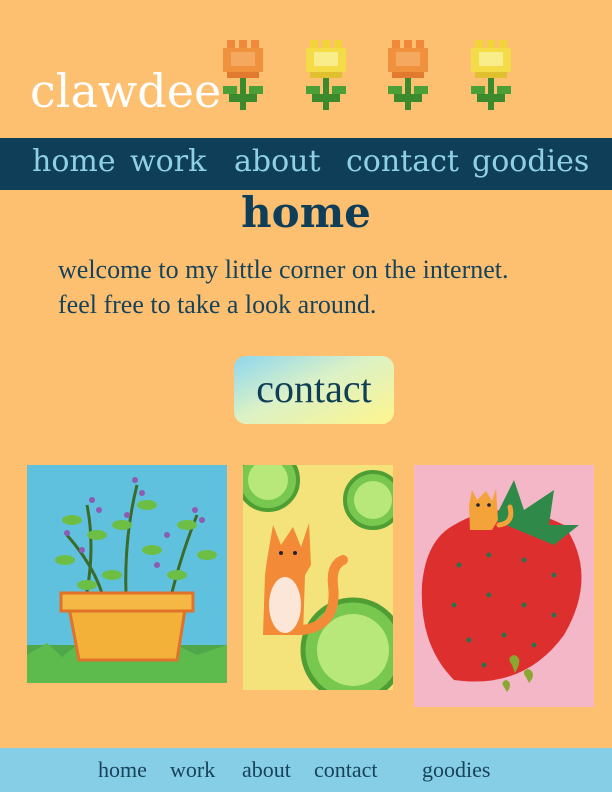 The image size is (612, 792). Describe the element at coordinates (346, 770) in the screenshot. I see `footer-link-contact: contact` at that location.